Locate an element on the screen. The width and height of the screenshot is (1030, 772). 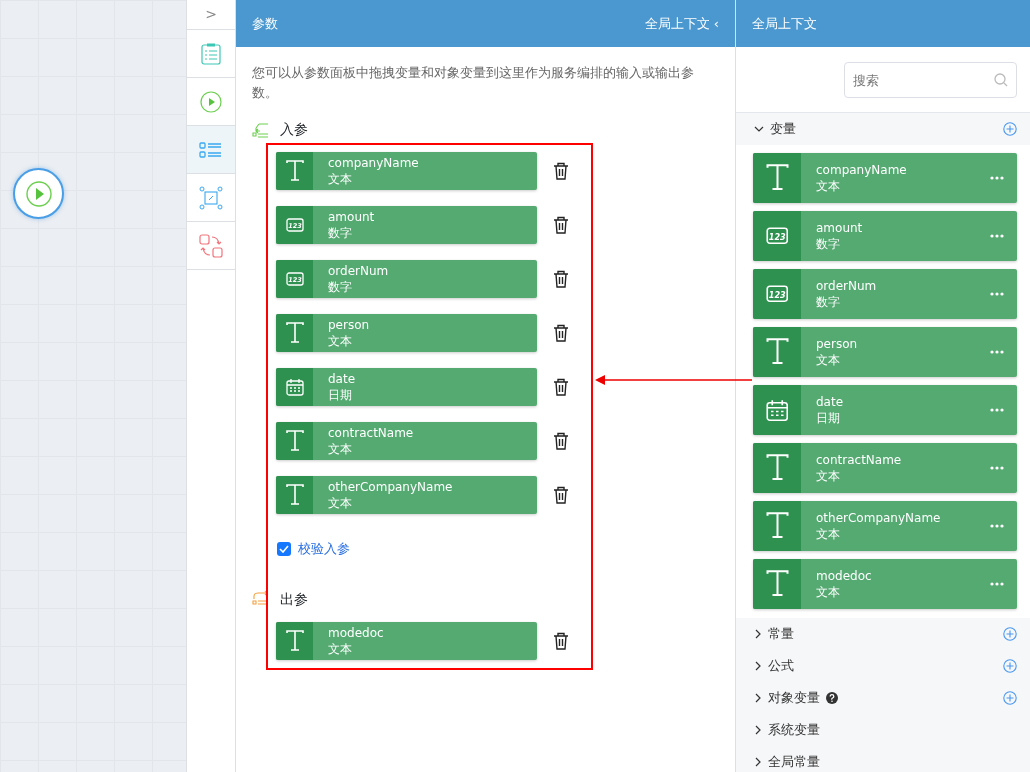
section-title: 入参 is located at coordinates (294, 130).